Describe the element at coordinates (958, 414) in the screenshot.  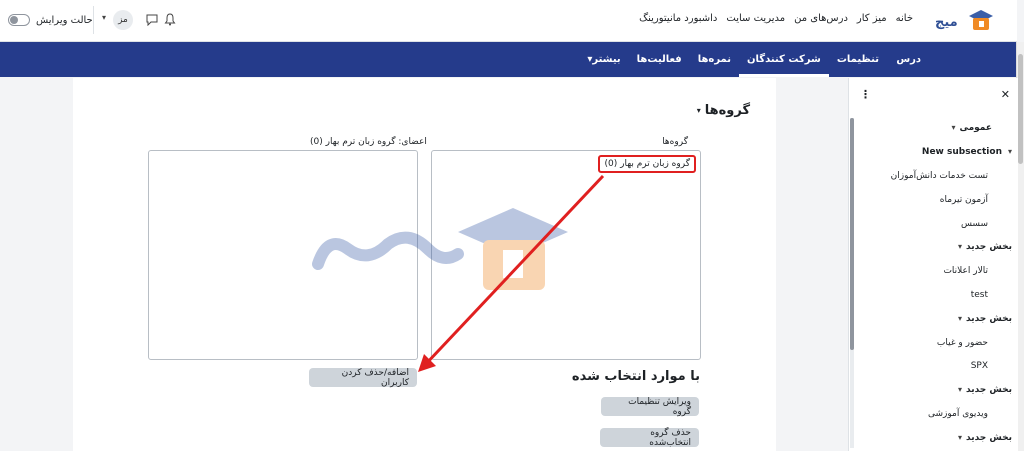
I see `activity-tutorial-video: ویدیوی آموزشی` at that location.